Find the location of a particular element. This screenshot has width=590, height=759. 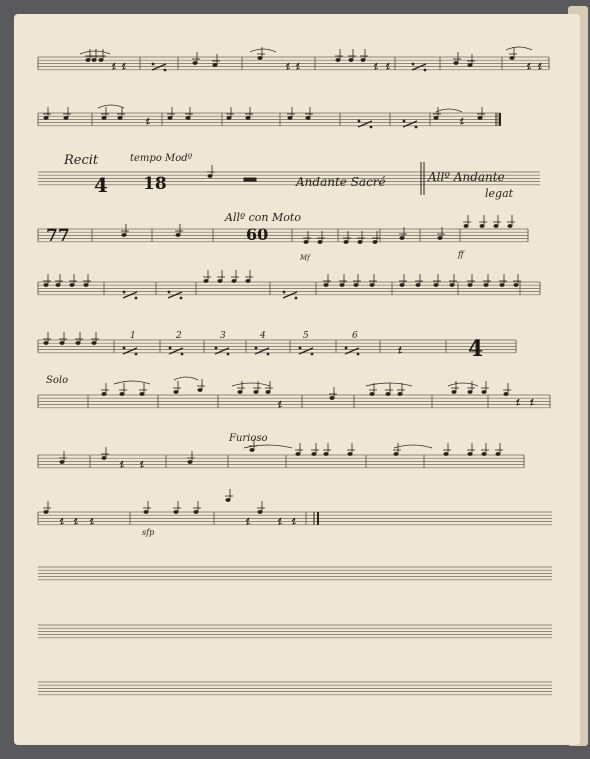

furioso-marking: Furioso is located at coordinates (248, 438).